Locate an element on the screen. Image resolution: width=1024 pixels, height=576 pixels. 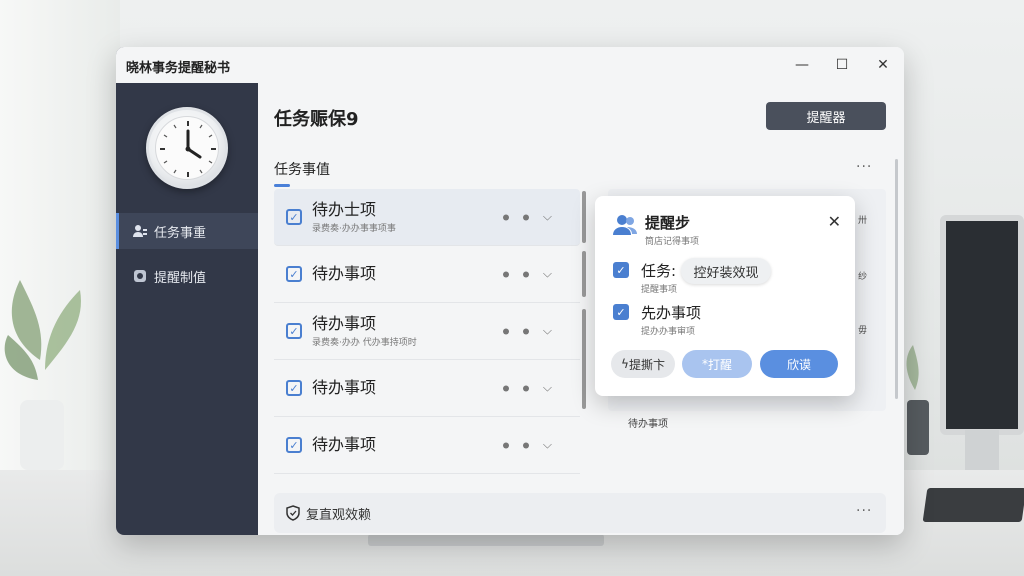
popup-button-second: * 打醒 is located at coordinates (717, 364).